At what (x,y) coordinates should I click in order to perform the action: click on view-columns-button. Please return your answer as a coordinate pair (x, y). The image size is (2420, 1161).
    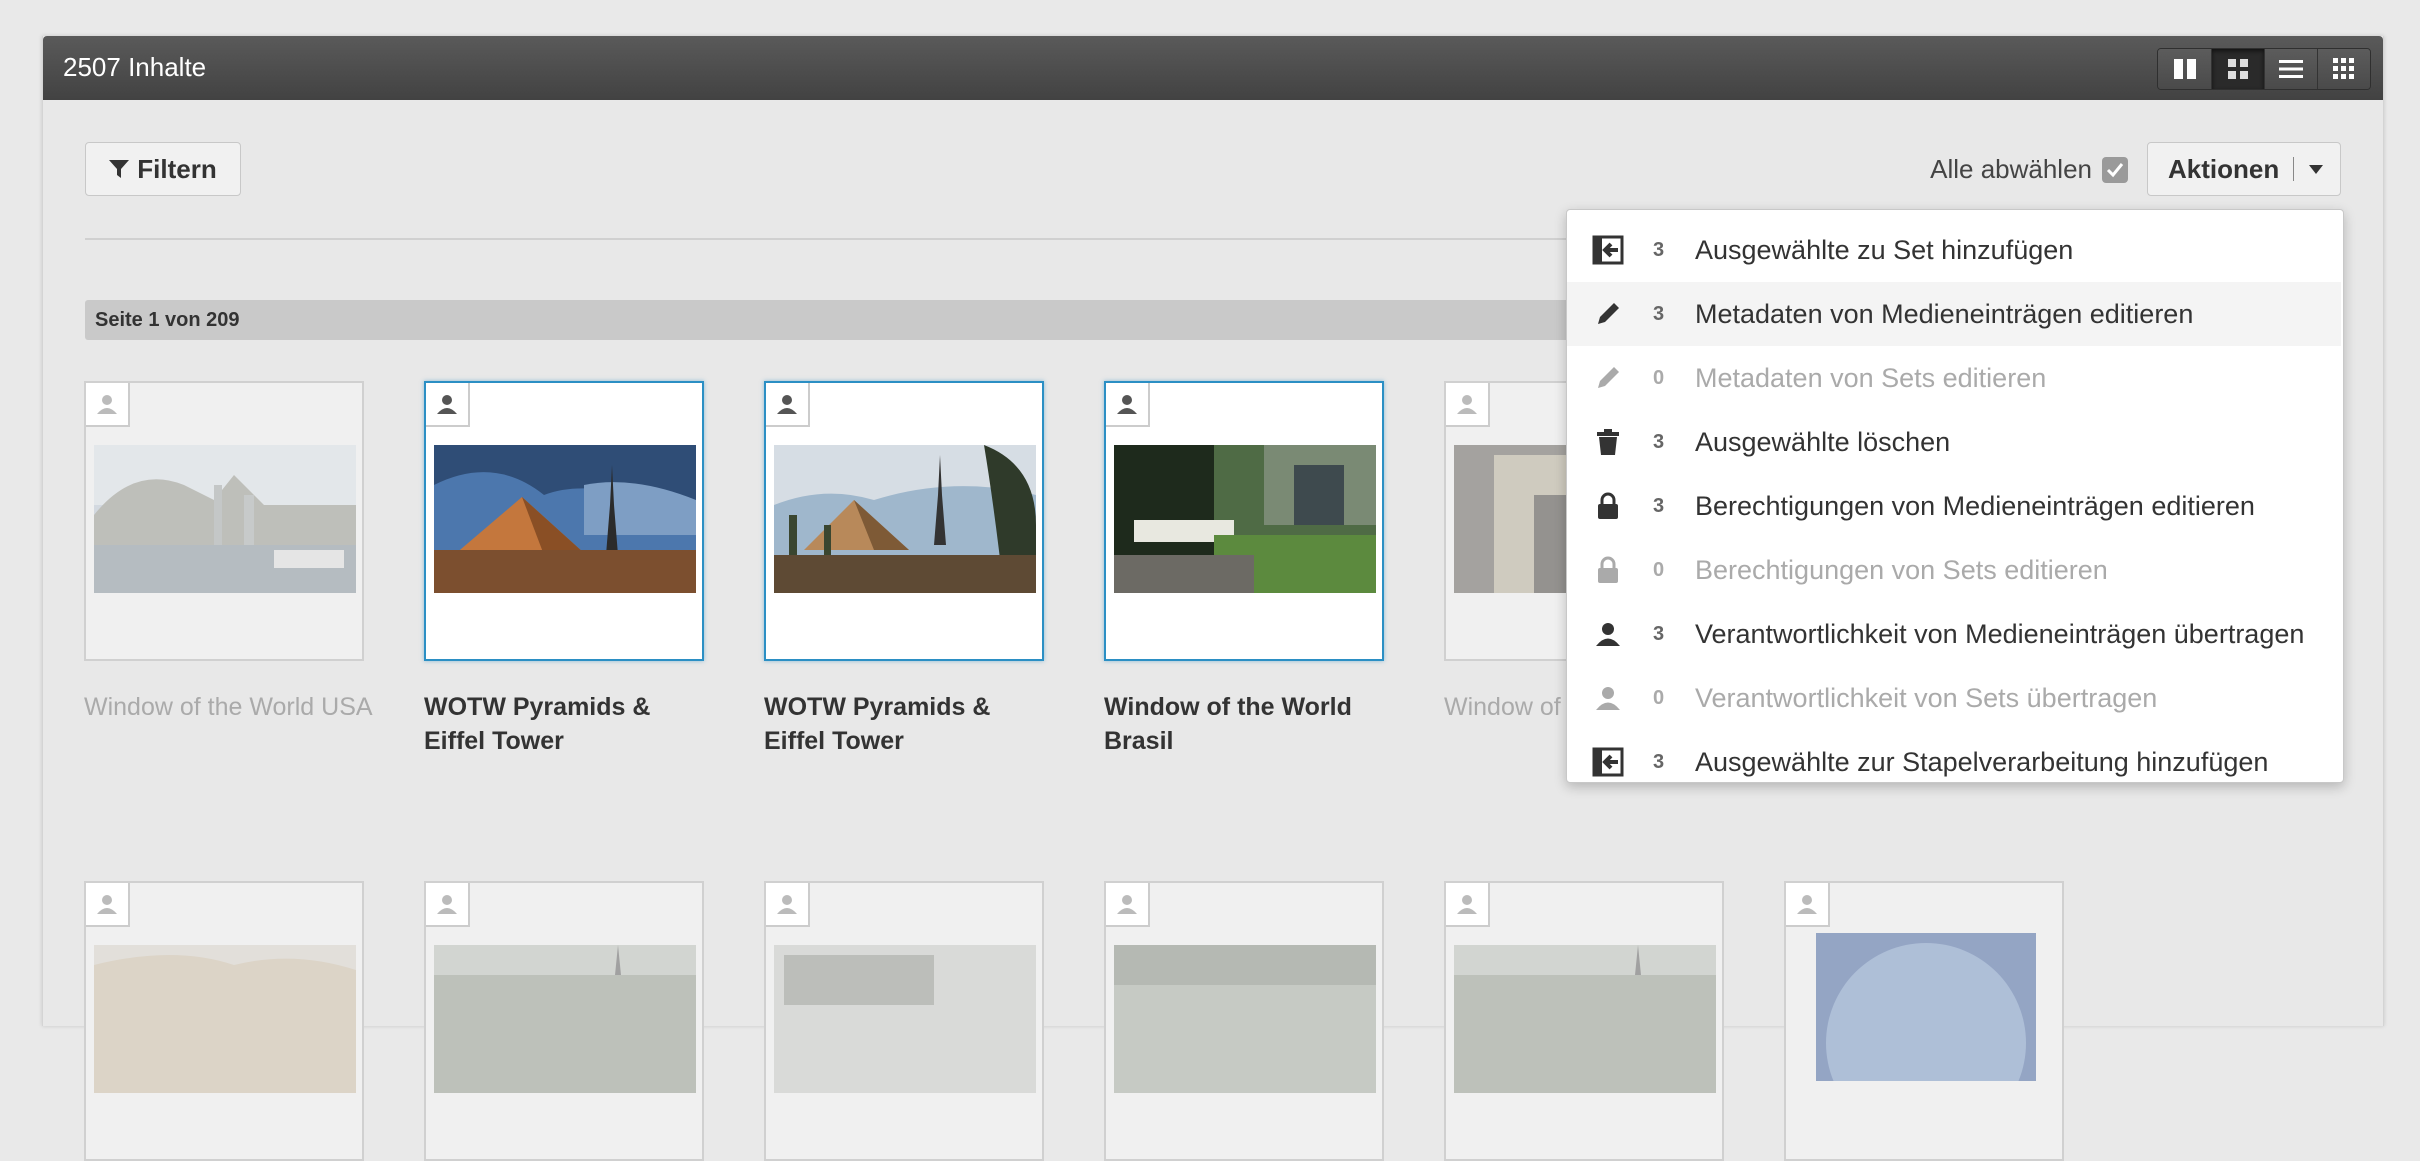
    Looking at the image, I should click on (2184, 69).